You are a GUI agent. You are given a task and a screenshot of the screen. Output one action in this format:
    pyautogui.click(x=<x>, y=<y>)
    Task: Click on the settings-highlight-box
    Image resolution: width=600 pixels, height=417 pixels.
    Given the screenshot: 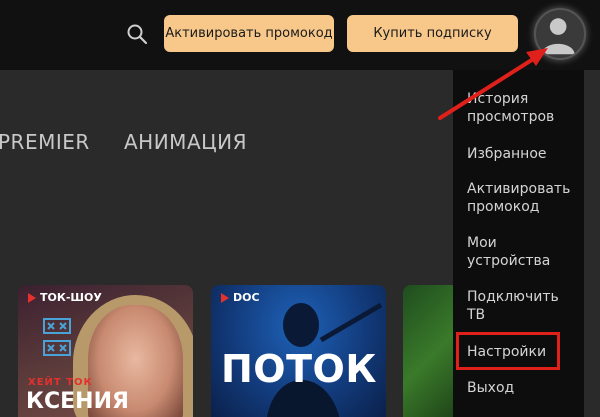 What is the action you would take?
    pyautogui.click(x=508, y=351)
    